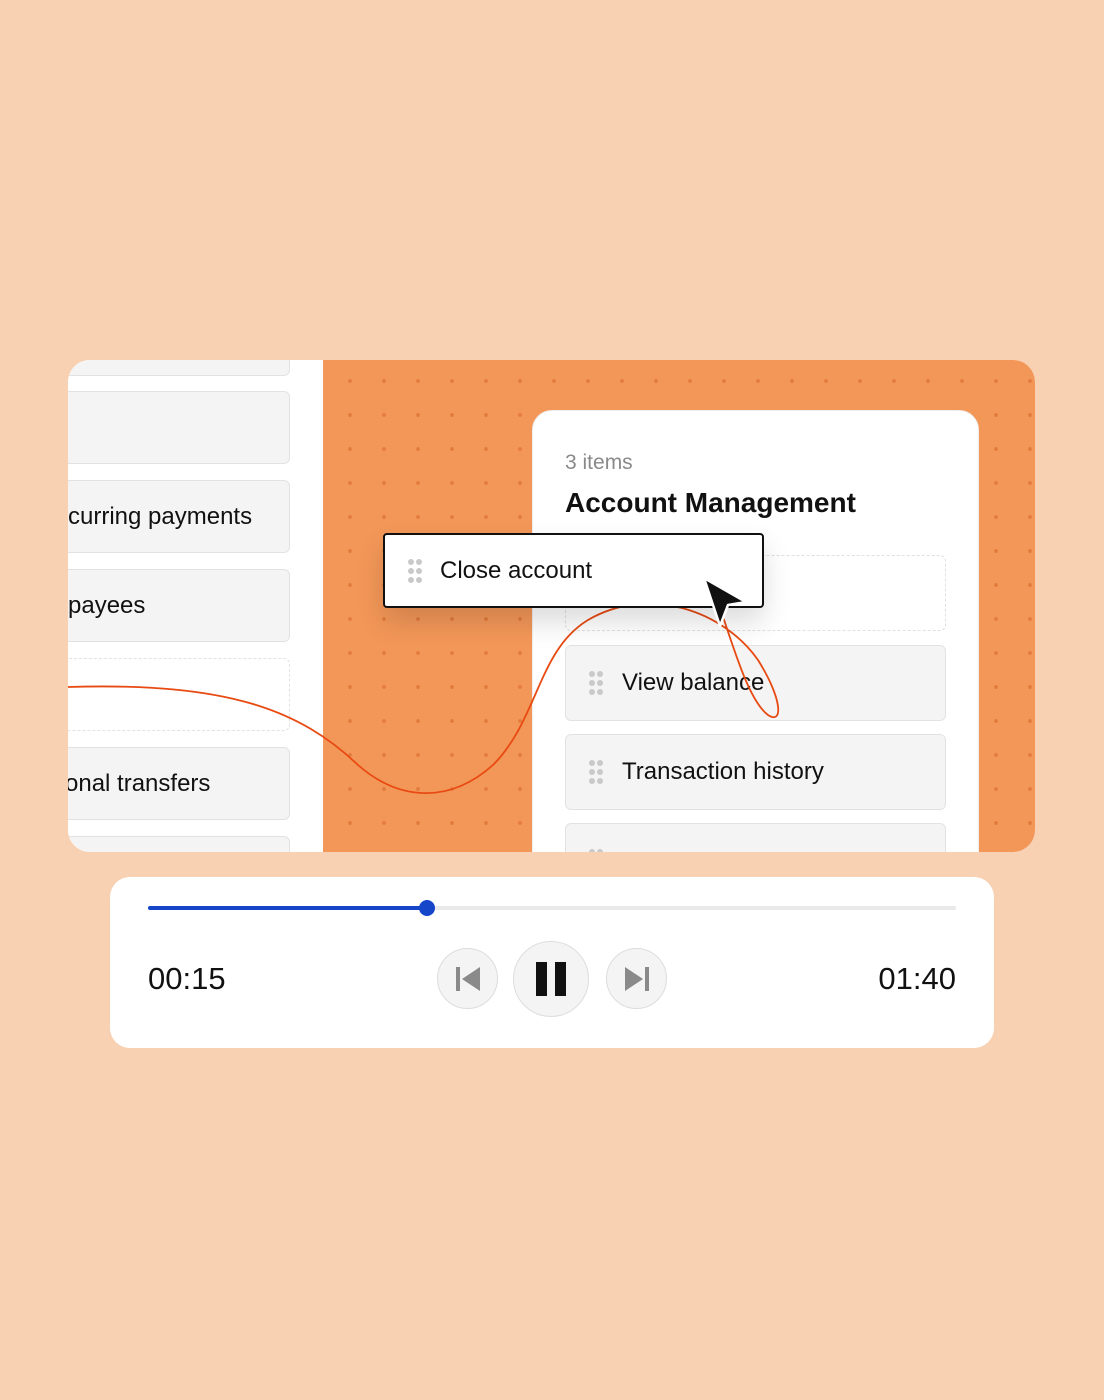 The height and width of the screenshot is (1400, 1104). I want to click on dragged-item-label: Close account, so click(516, 570).